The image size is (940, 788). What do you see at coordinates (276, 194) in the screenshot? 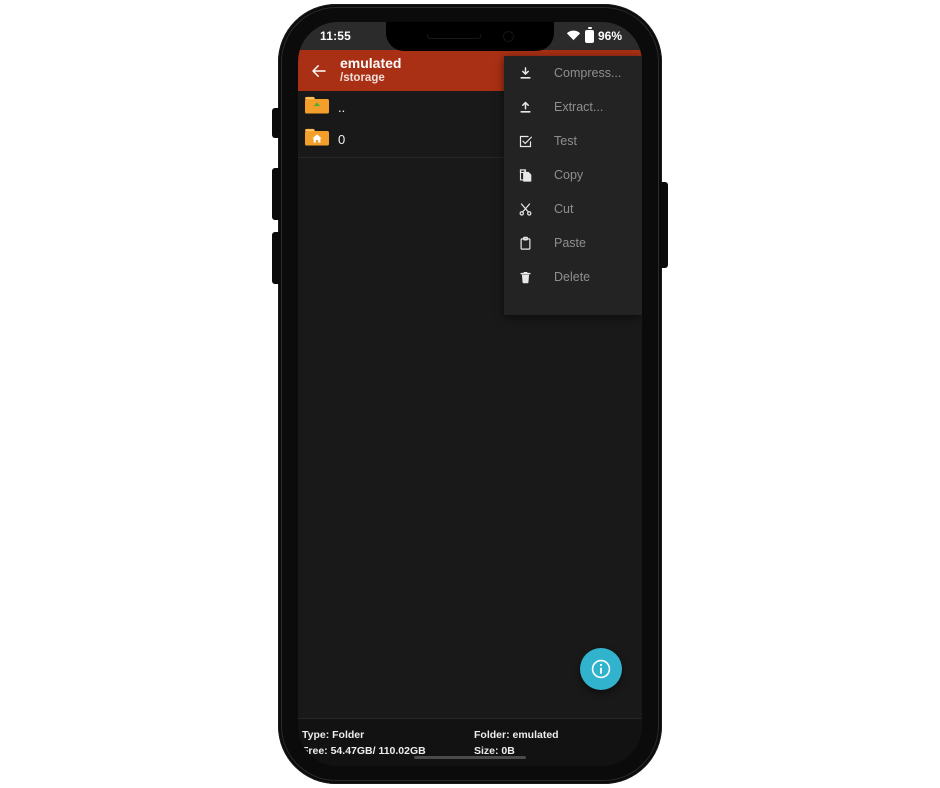
I see `volume-up-button` at bounding box center [276, 194].